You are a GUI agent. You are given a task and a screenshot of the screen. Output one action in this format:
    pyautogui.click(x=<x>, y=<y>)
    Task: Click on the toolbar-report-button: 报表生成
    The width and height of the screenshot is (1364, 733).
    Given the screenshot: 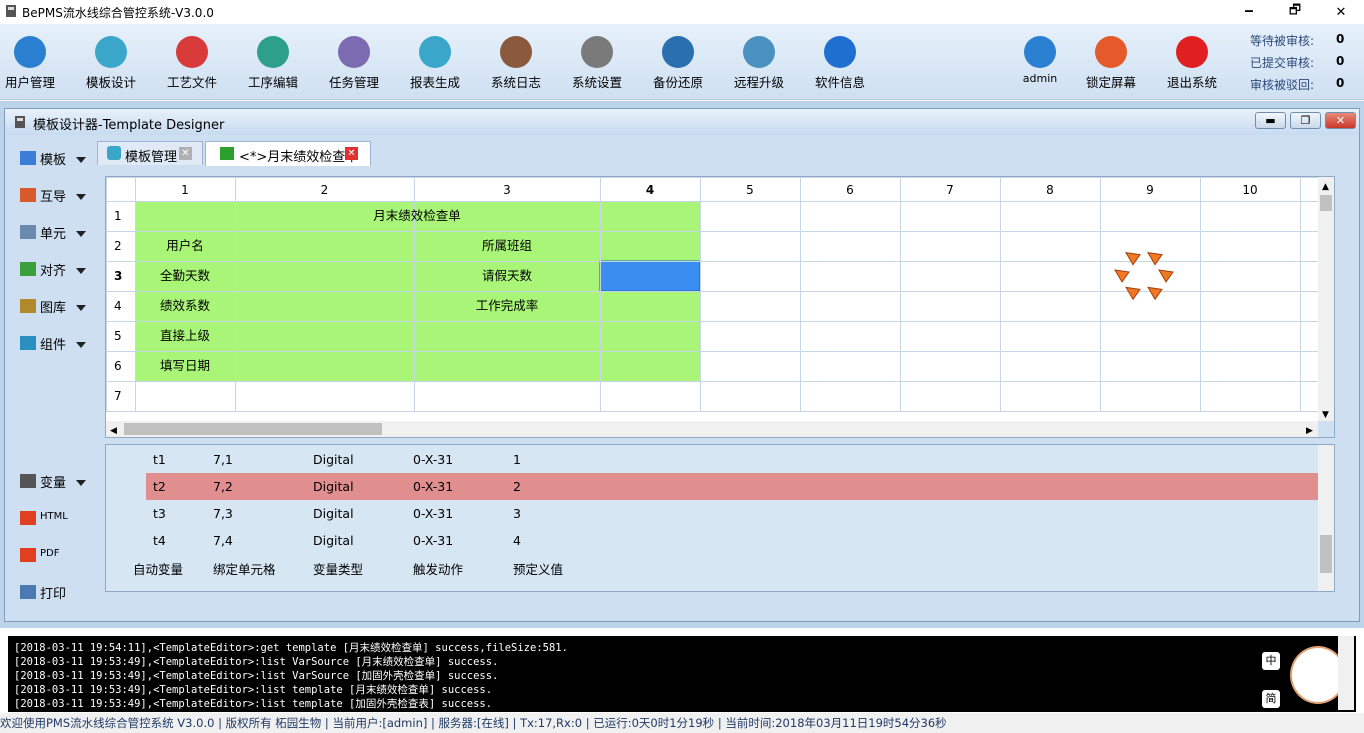 What is the action you would take?
    pyautogui.click(x=435, y=62)
    